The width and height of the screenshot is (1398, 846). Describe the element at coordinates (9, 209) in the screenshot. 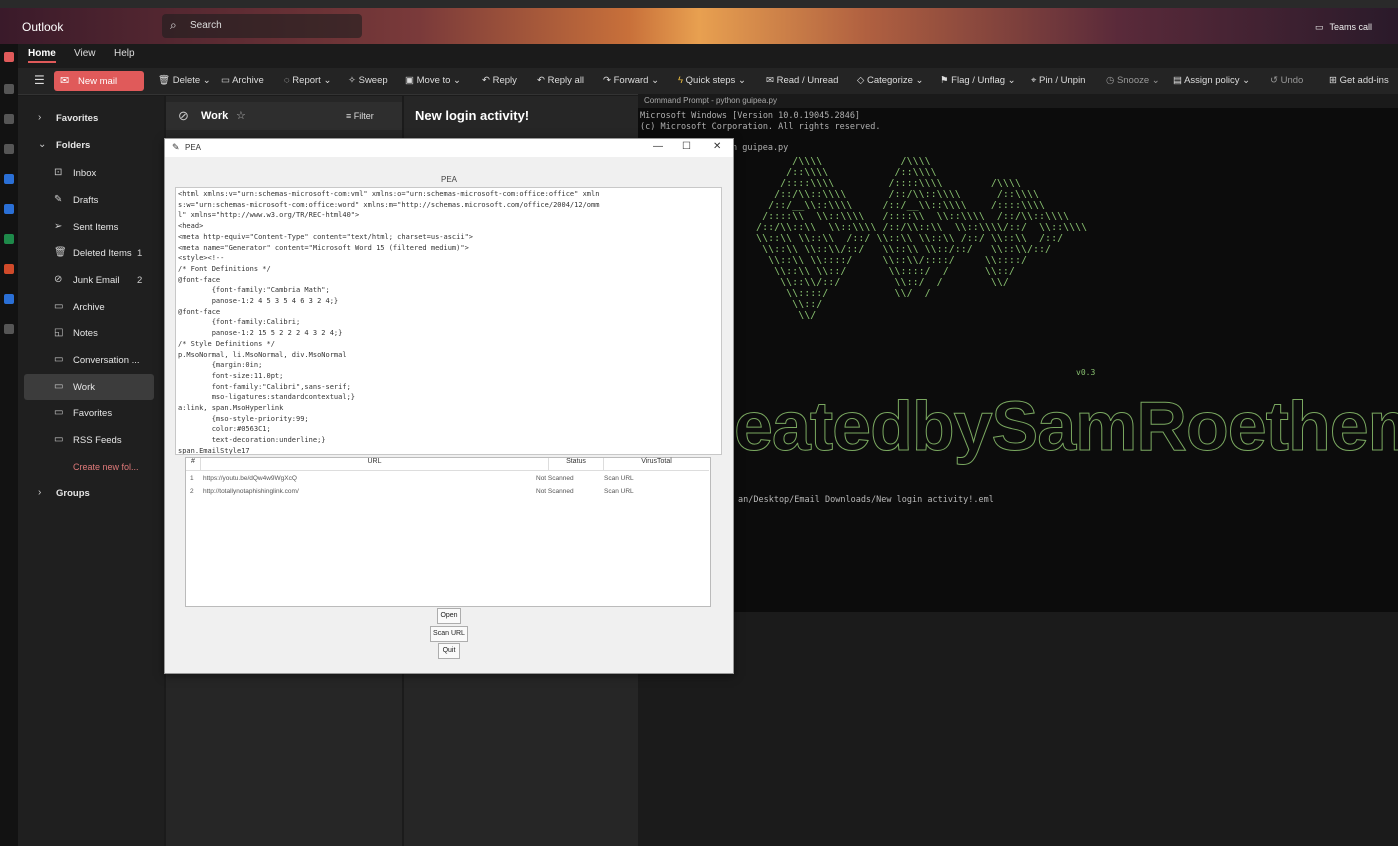

I see `word-app-icon` at that location.